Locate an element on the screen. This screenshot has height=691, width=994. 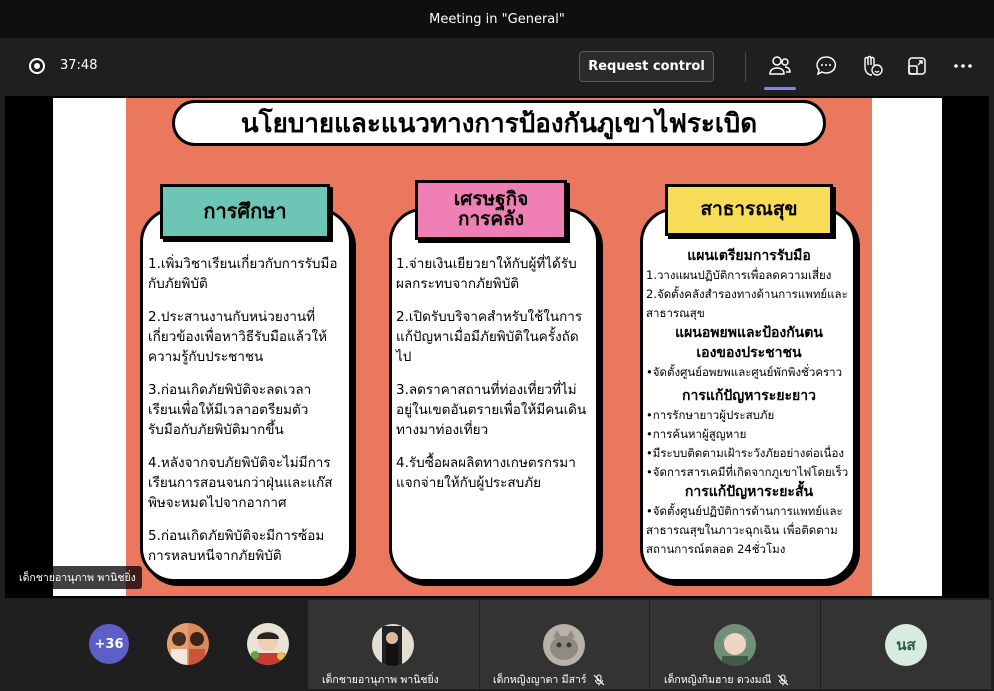
list-item: 2.จัดตั้งคลังสำรองทางด้านการแพทย์และ is located at coordinates (747, 294).